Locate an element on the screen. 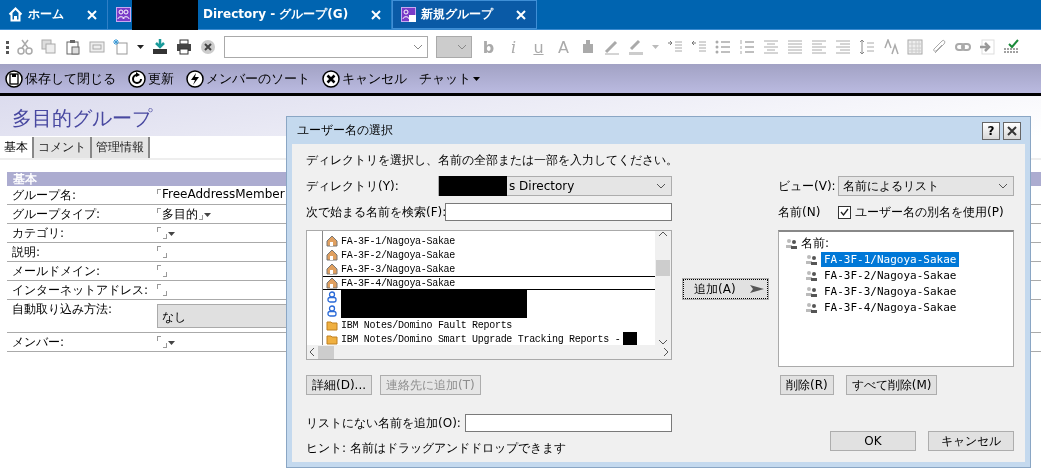 This screenshot has width=1041, height=471. scroll-right-icon is located at coordinates (666, 352).